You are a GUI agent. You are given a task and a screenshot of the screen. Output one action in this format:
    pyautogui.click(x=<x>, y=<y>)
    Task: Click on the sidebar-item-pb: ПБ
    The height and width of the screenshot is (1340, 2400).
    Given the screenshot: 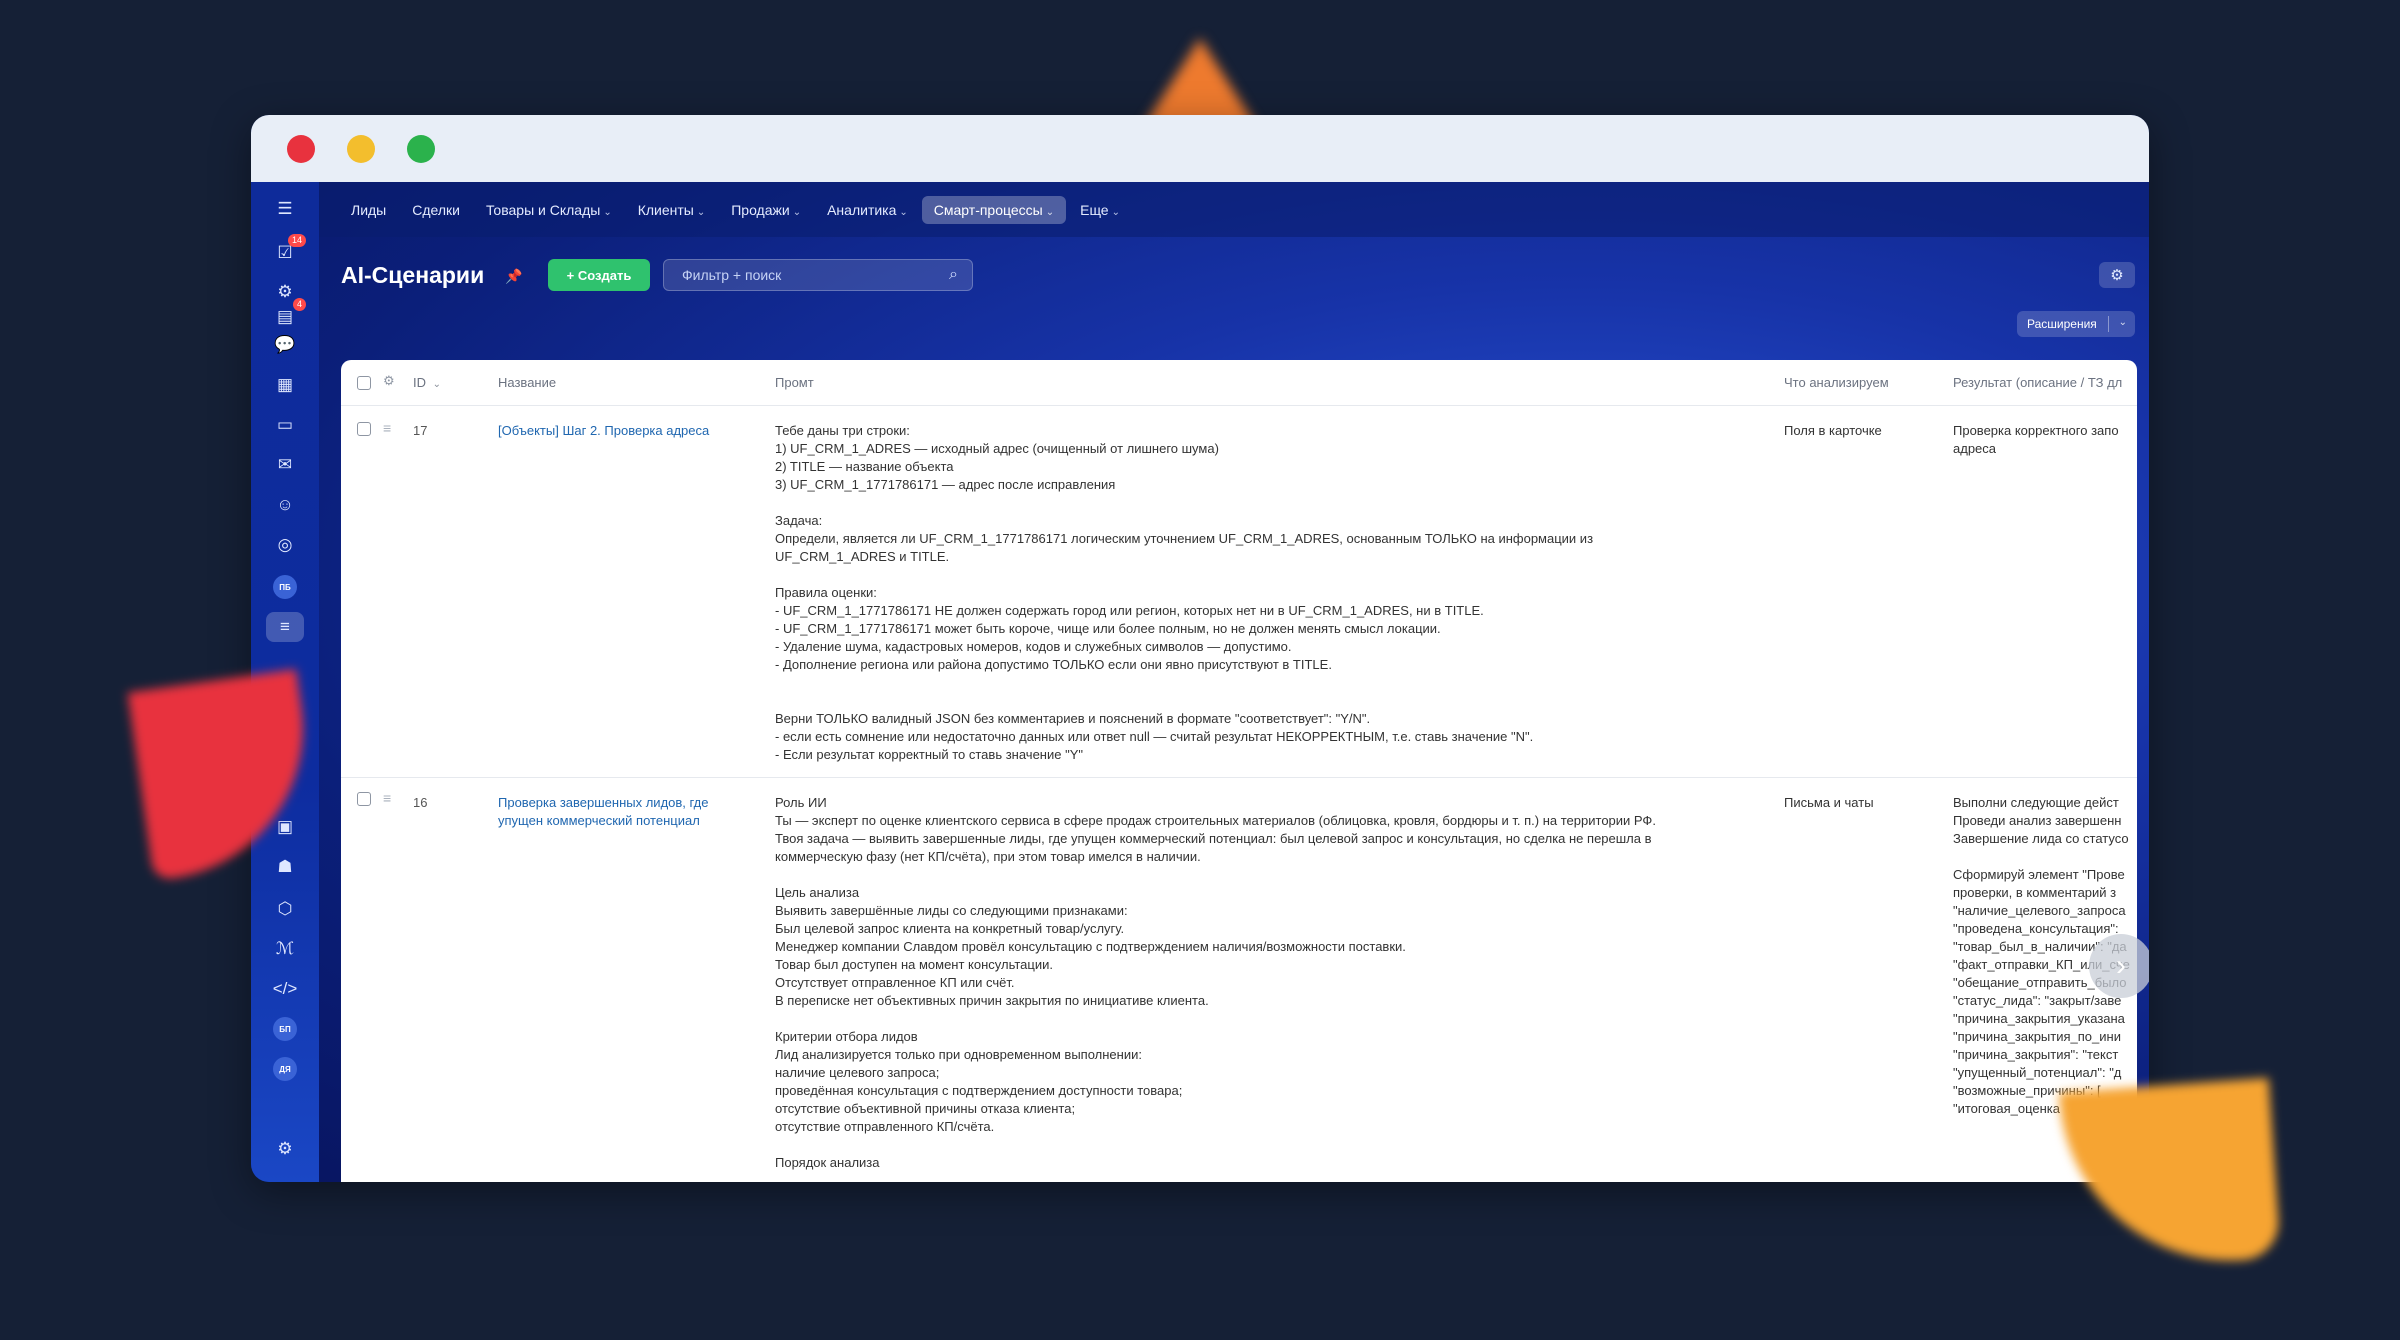 What is the action you would take?
    pyautogui.click(x=285, y=587)
    